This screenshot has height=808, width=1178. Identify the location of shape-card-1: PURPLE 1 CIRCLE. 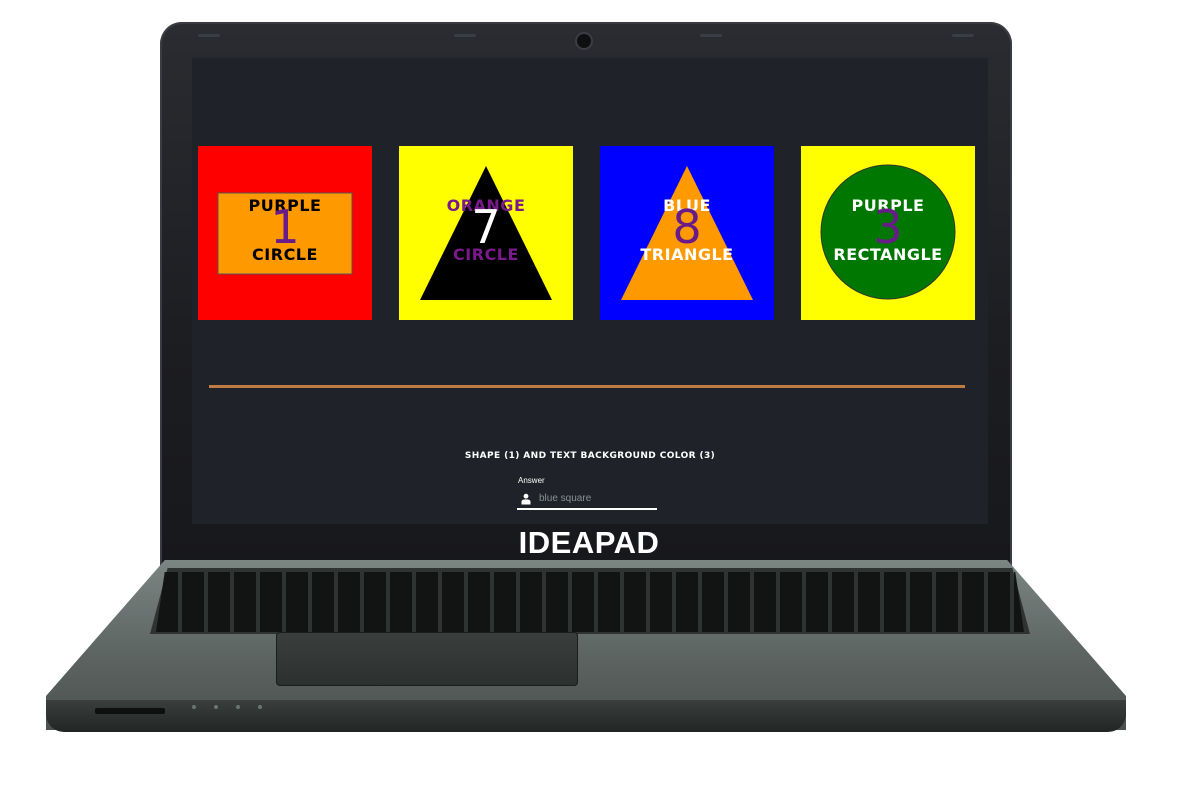
(285, 233).